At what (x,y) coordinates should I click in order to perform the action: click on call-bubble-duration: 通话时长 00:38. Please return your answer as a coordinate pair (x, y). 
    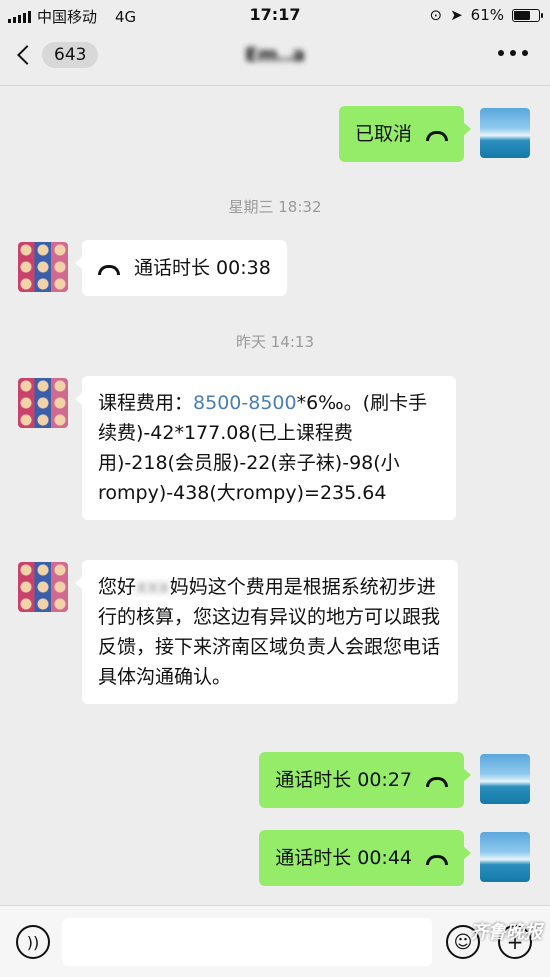
    Looking at the image, I should click on (181, 268).